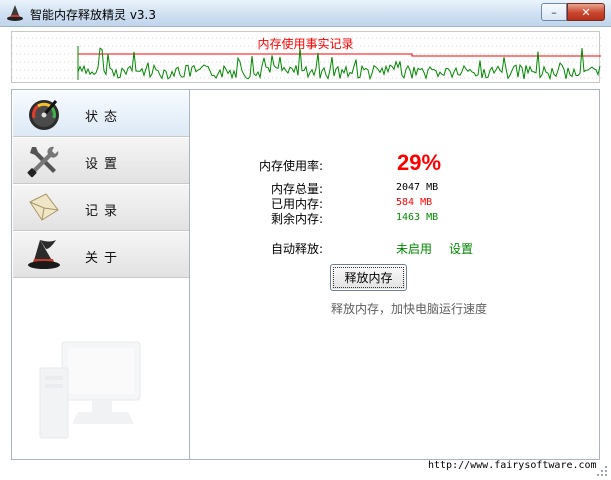 The height and width of the screenshot is (480, 611). I want to click on release-hint: 释放内存，加快电脑运行速度, so click(409, 309).